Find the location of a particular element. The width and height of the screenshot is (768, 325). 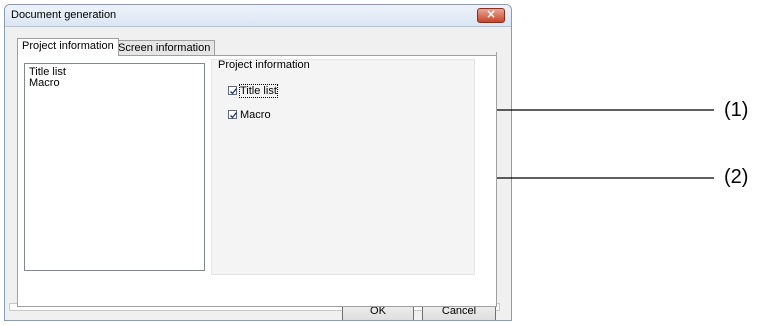

group-title: Project information is located at coordinates (264, 65).